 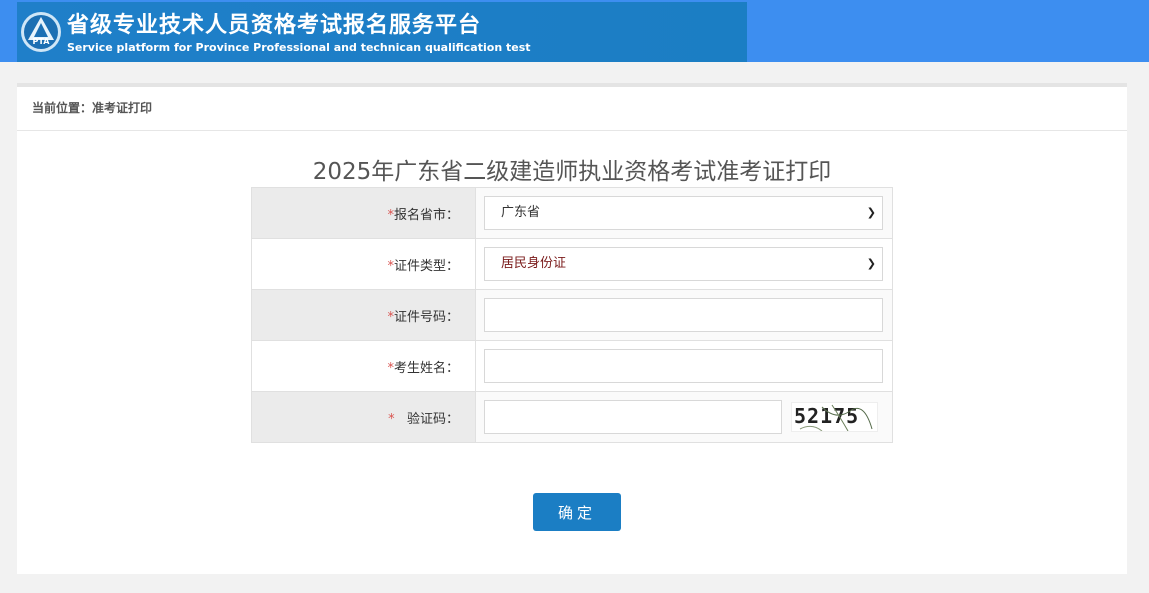 I want to click on pta-logo-icon: PTA, so click(x=41, y=32).